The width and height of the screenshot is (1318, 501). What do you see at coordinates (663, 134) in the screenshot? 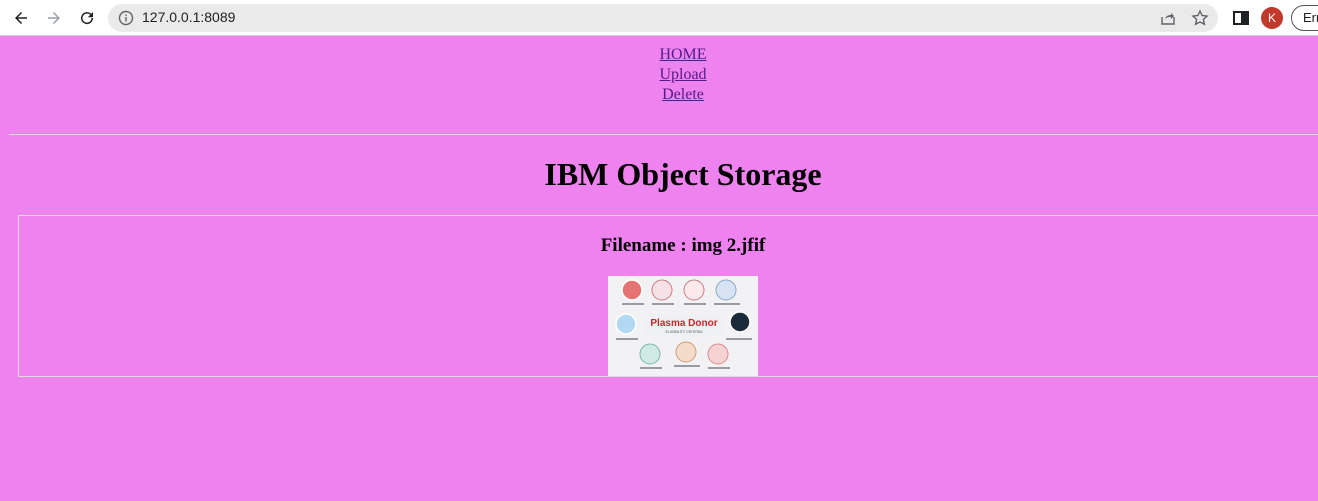
I see `divider` at bounding box center [663, 134].